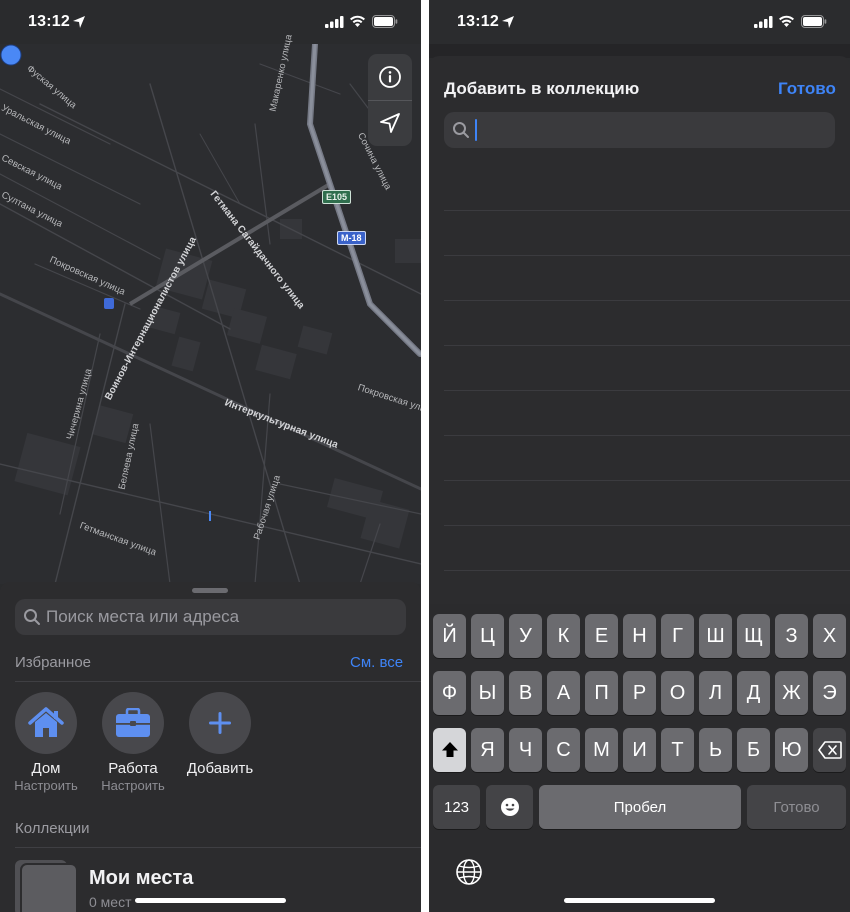  What do you see at coordinates (210, 22) in the screenshot?
I see `status-bar: 13:12` at bounding box center [210, 22].